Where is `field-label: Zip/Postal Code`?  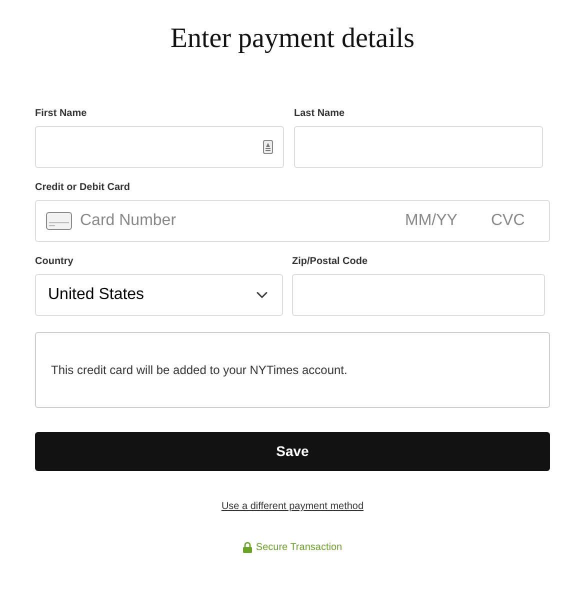 field-label: Zip/Postal Code is located at coordinates (330, 262).